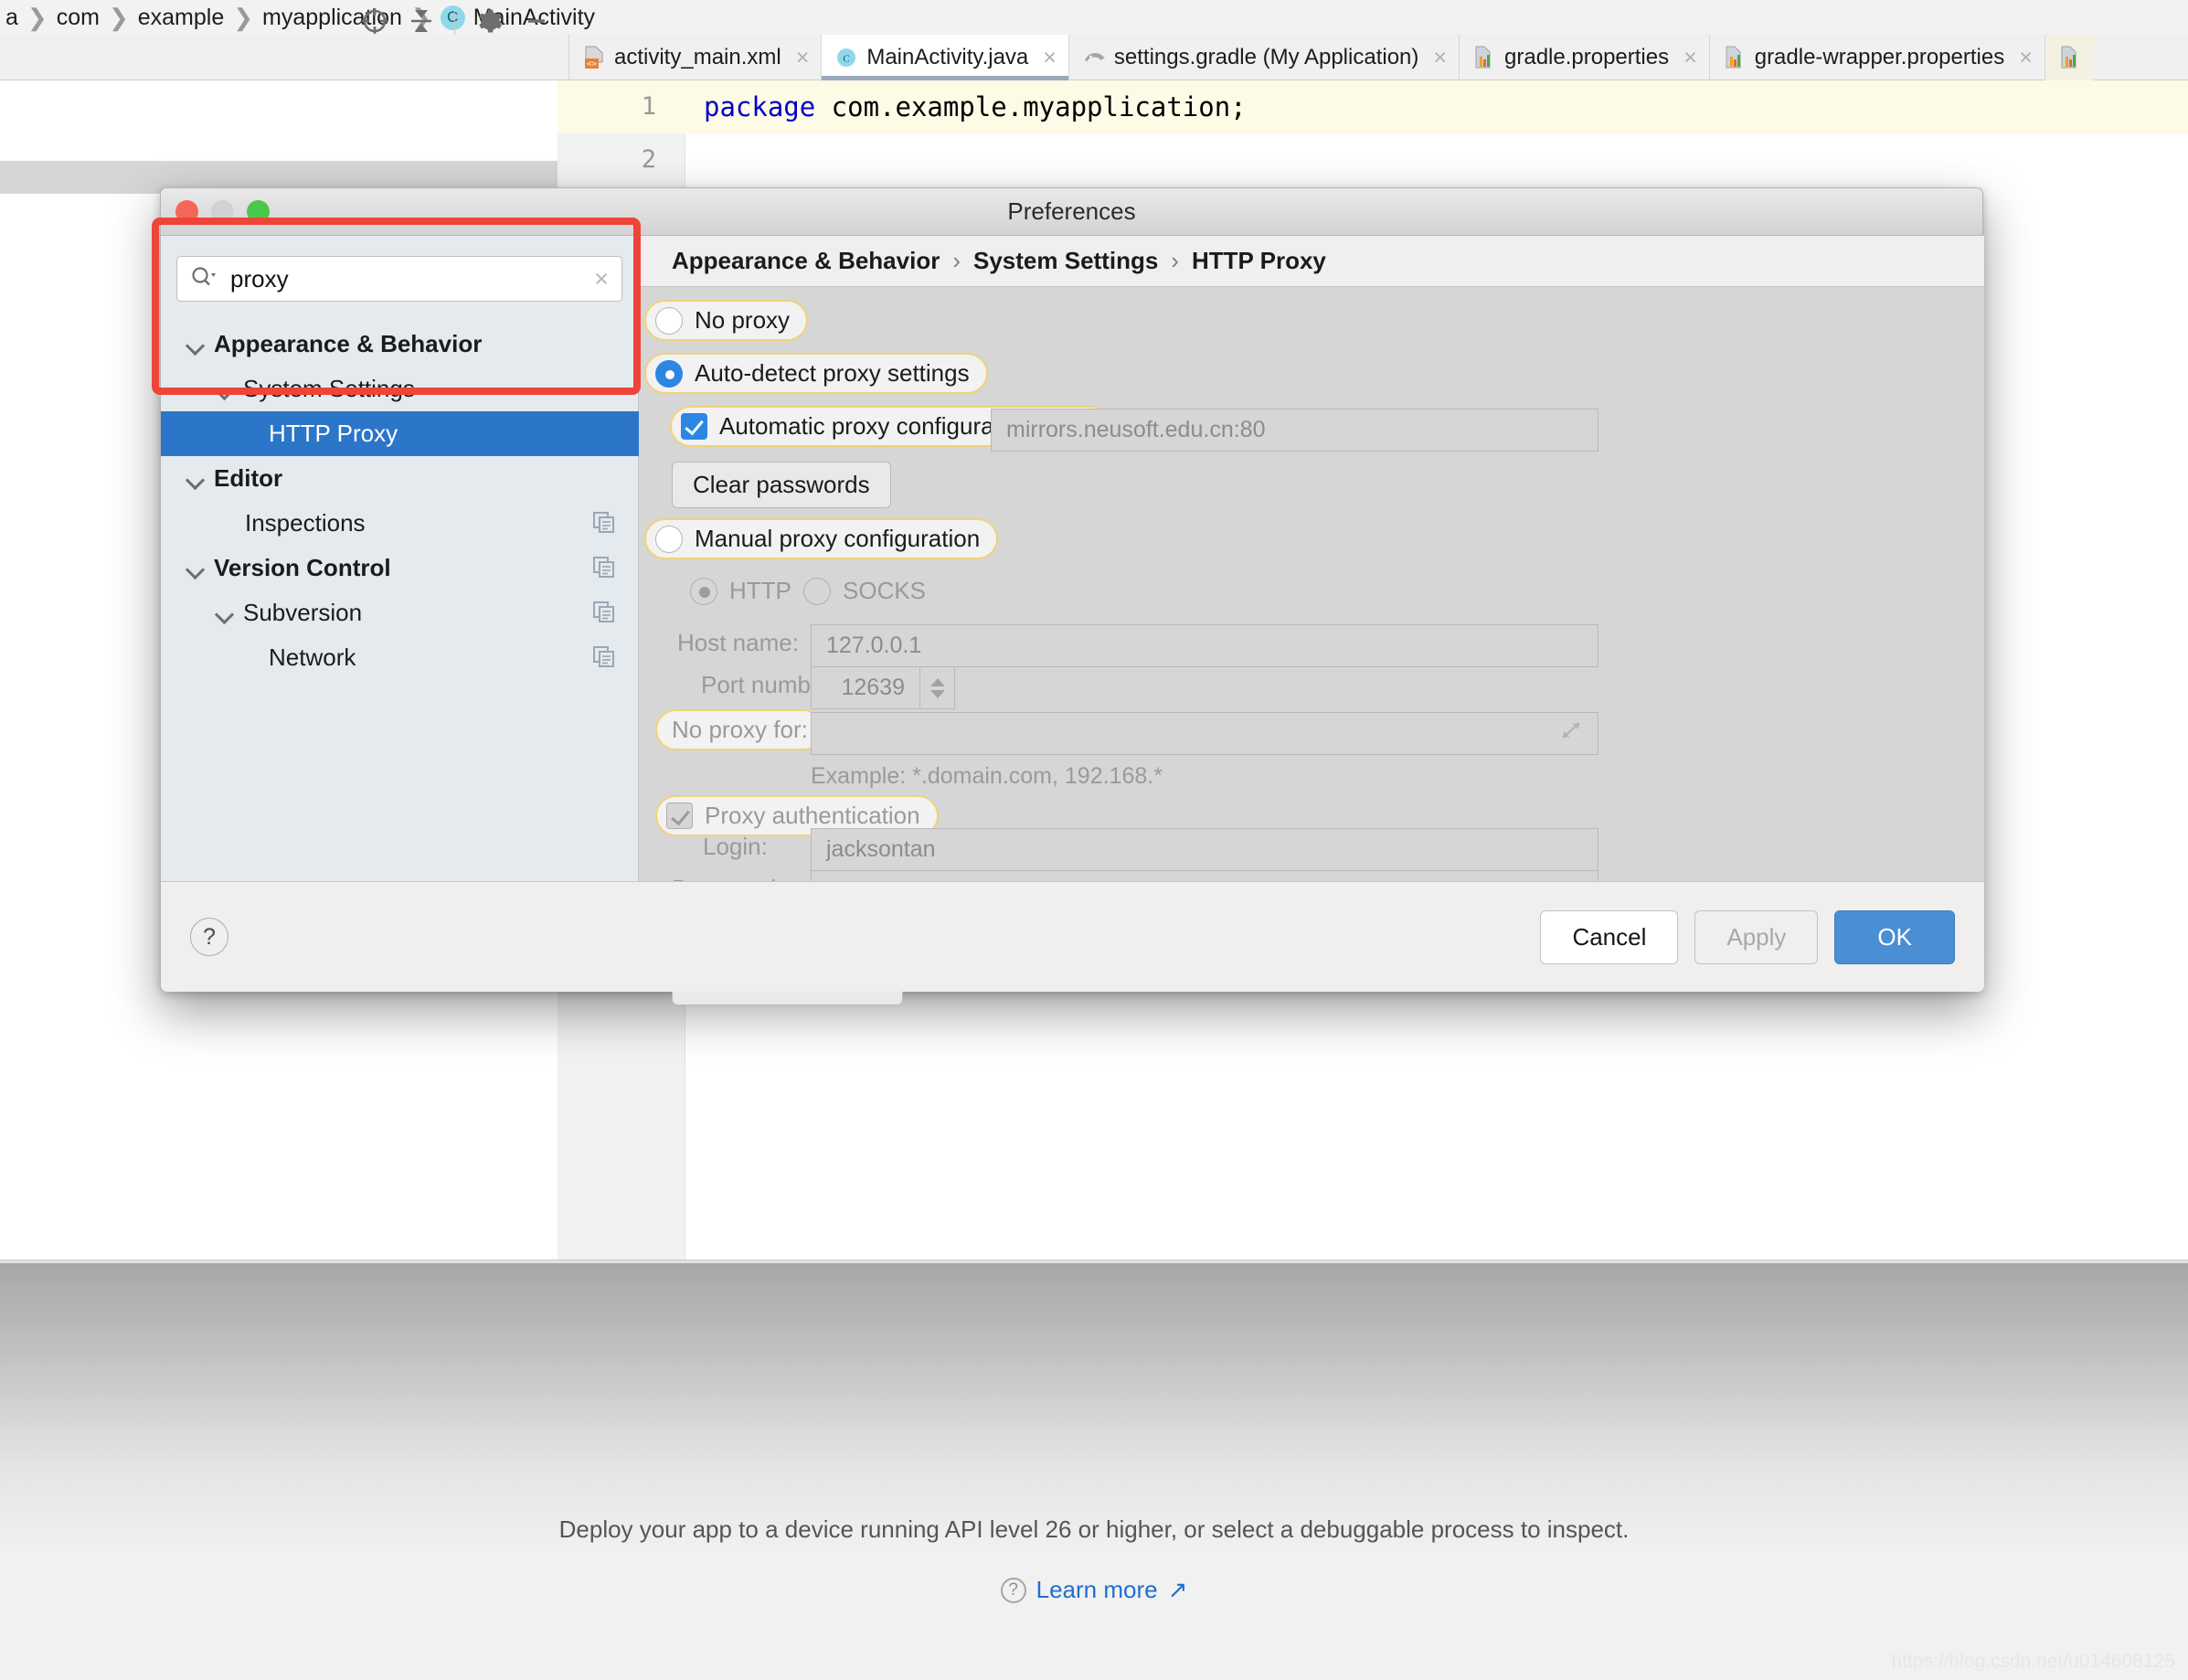 The image size is (2188, 1680). I want to click on breadcrumb-item-a: a, so click(11, 18).